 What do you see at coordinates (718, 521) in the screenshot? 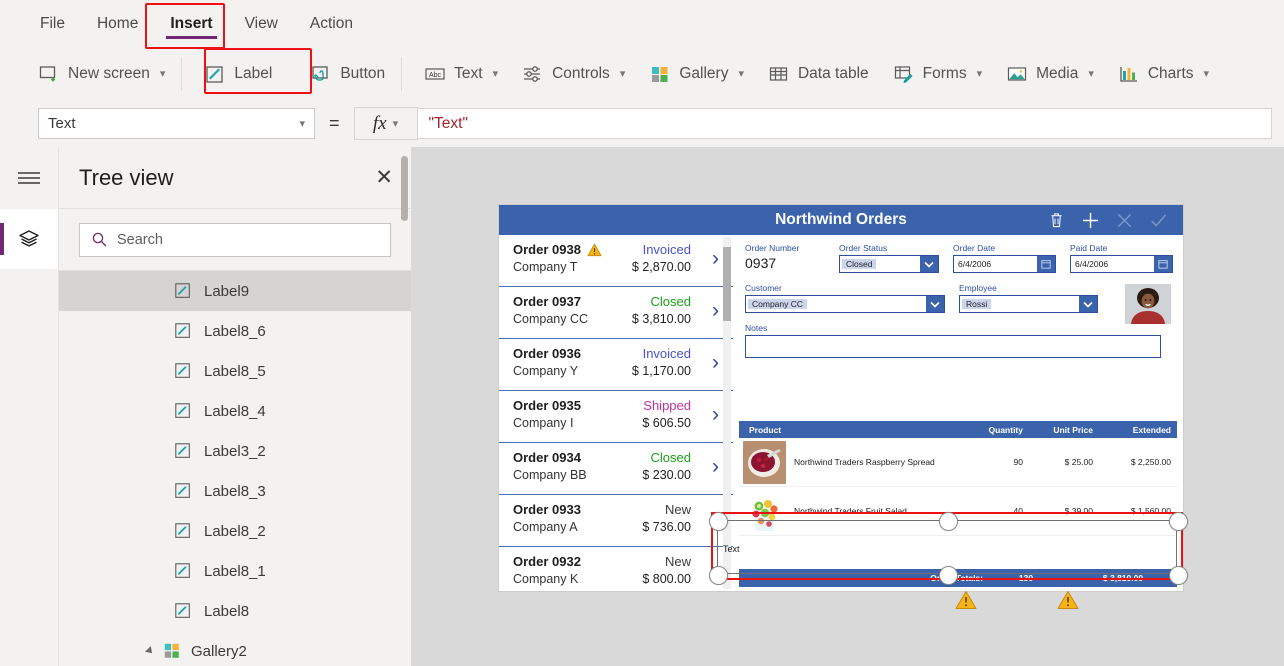
I see `resize-handle-top-left` at bounding box center [718, 521].